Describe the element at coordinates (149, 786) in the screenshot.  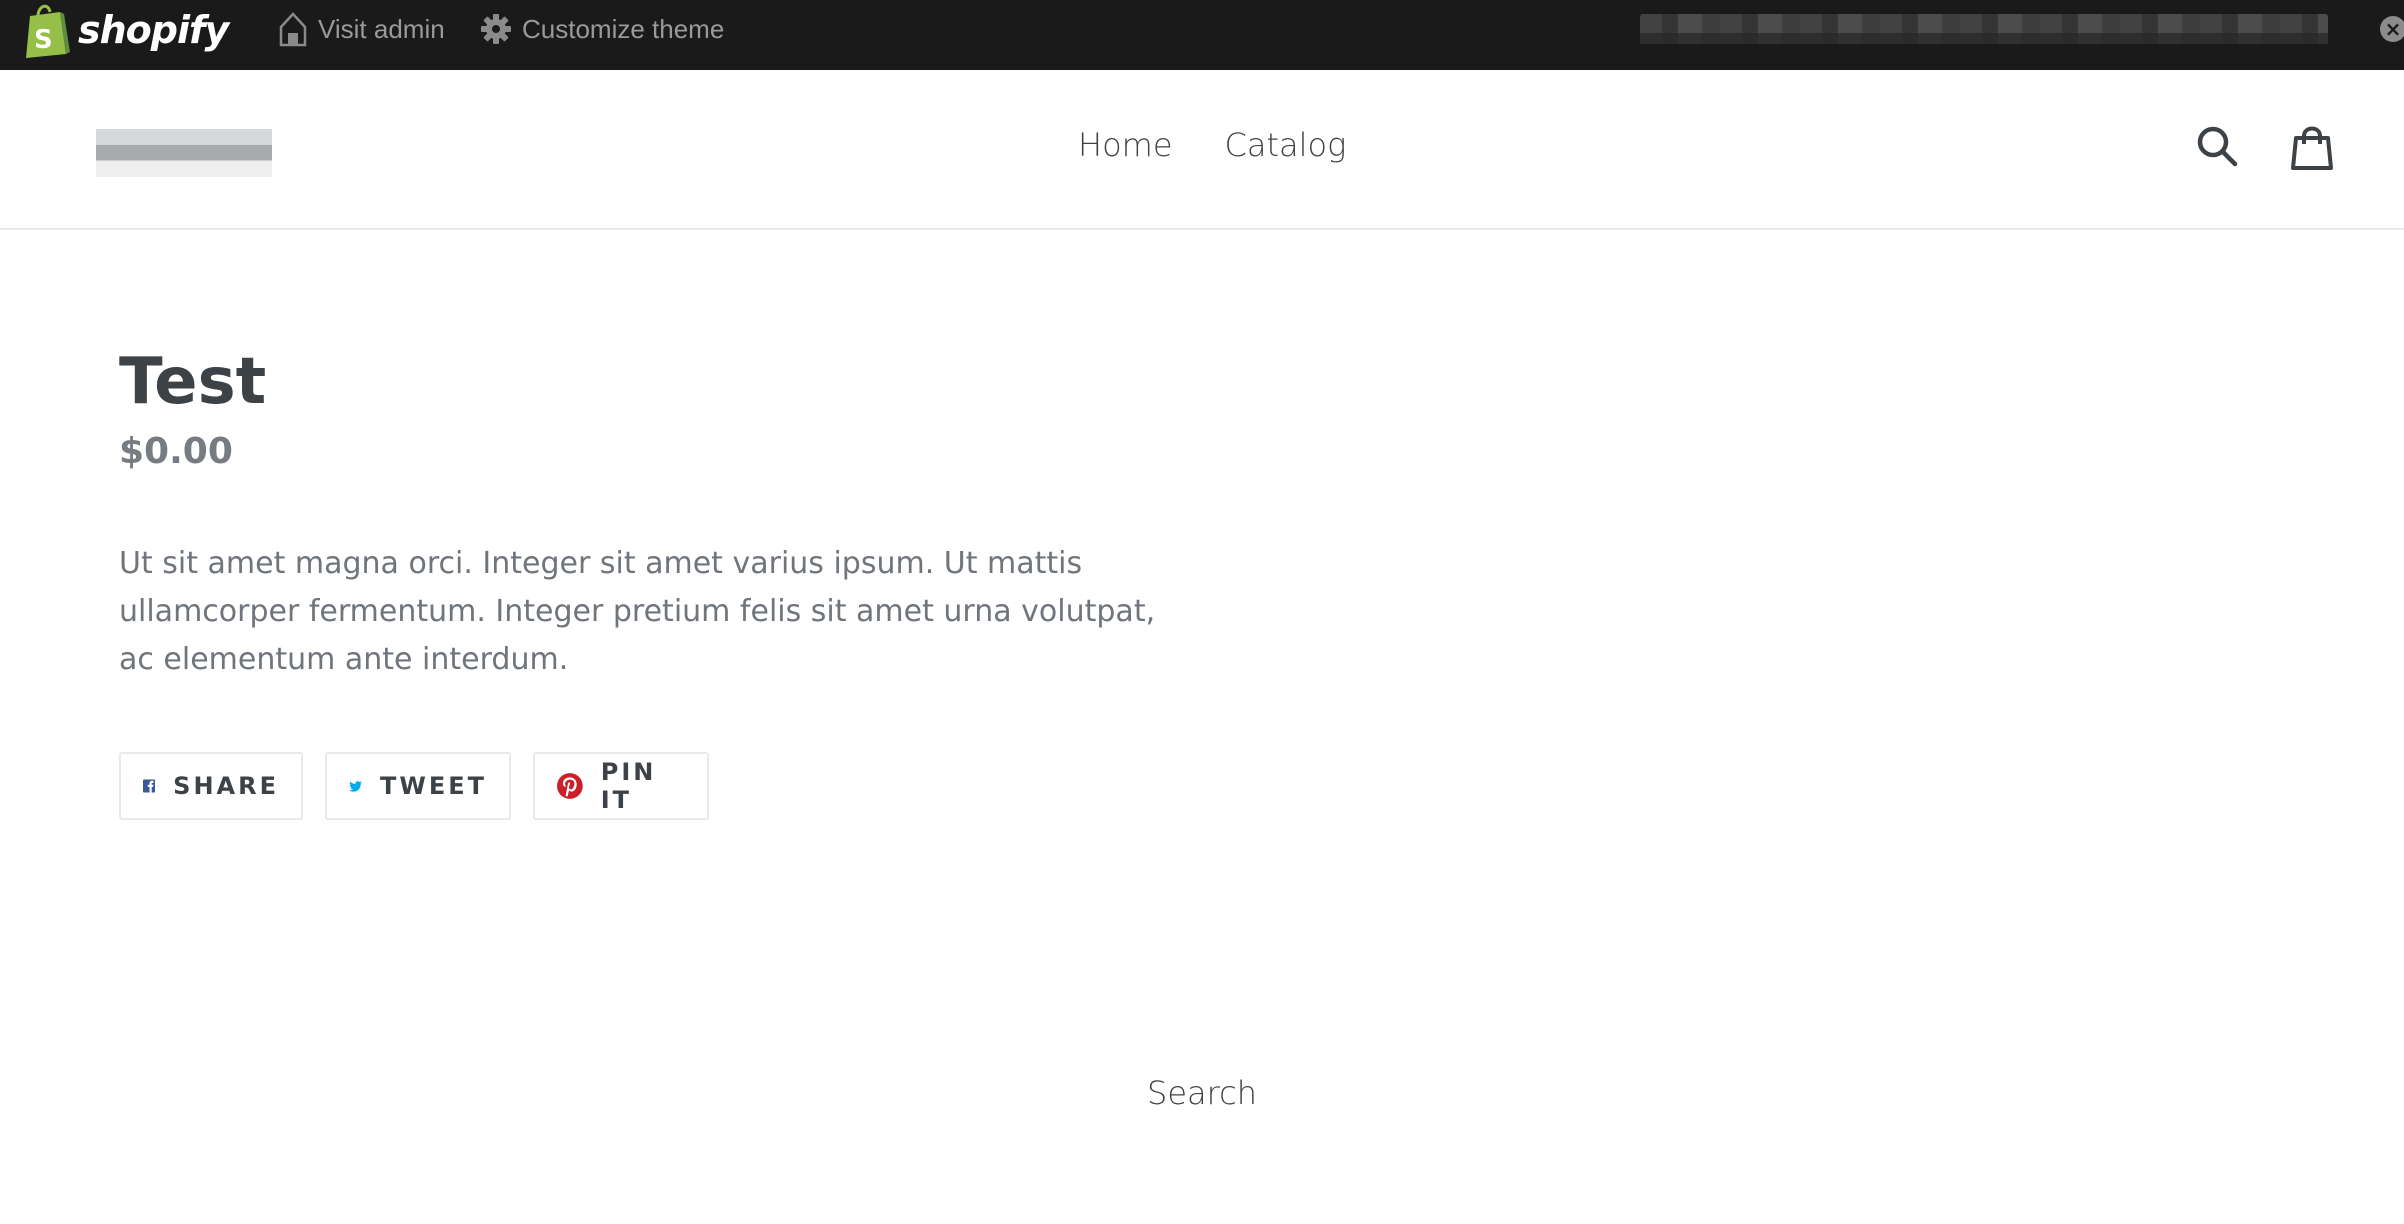
I see `facebook-icon` at that location.